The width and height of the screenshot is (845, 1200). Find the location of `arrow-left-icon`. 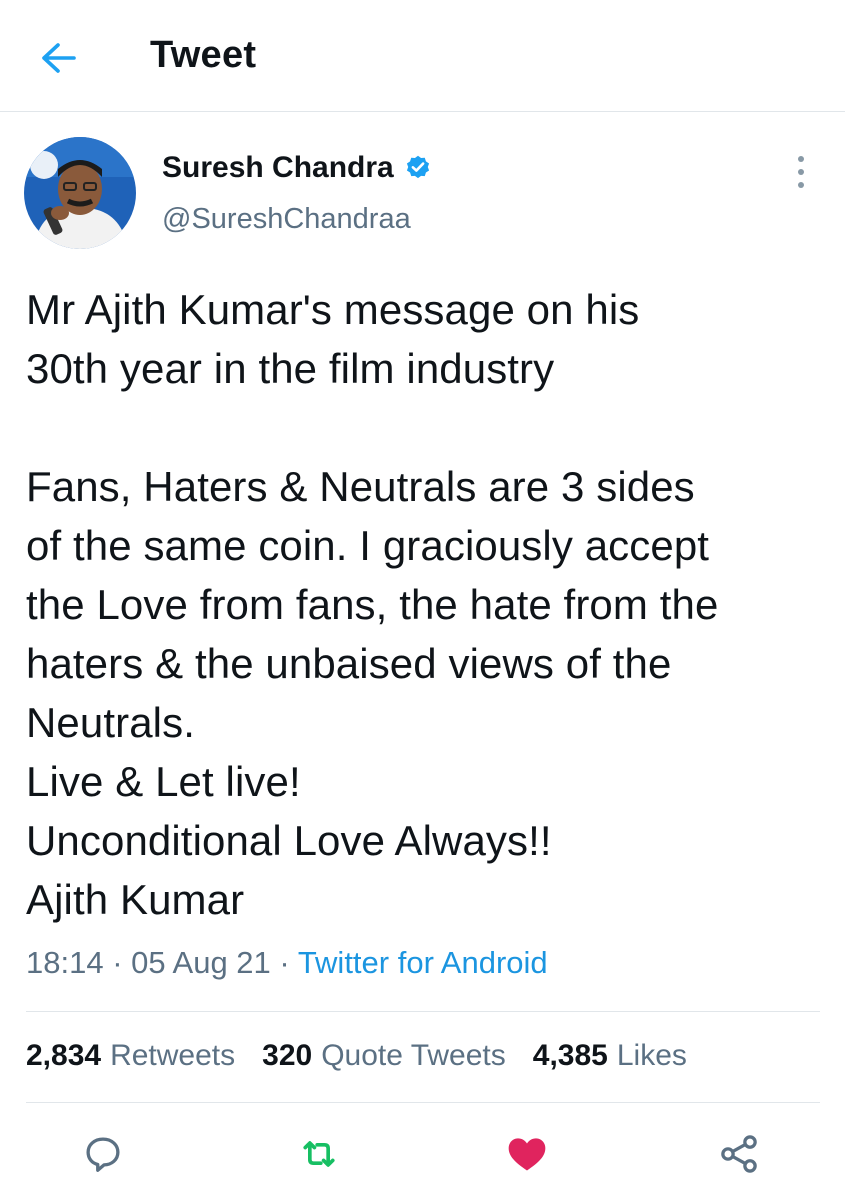

arrow-left-icon is located at coordinates (59, 58).